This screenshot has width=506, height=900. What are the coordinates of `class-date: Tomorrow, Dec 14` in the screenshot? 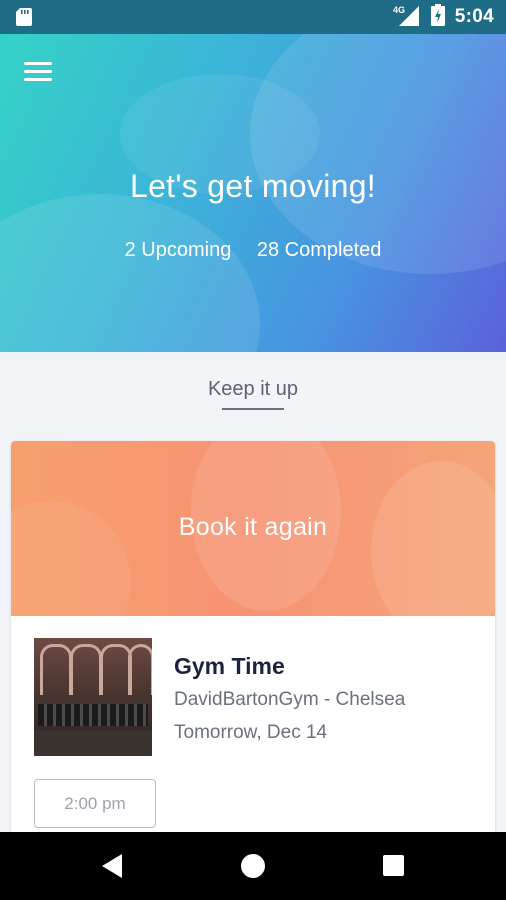 It's located at (251, 732).